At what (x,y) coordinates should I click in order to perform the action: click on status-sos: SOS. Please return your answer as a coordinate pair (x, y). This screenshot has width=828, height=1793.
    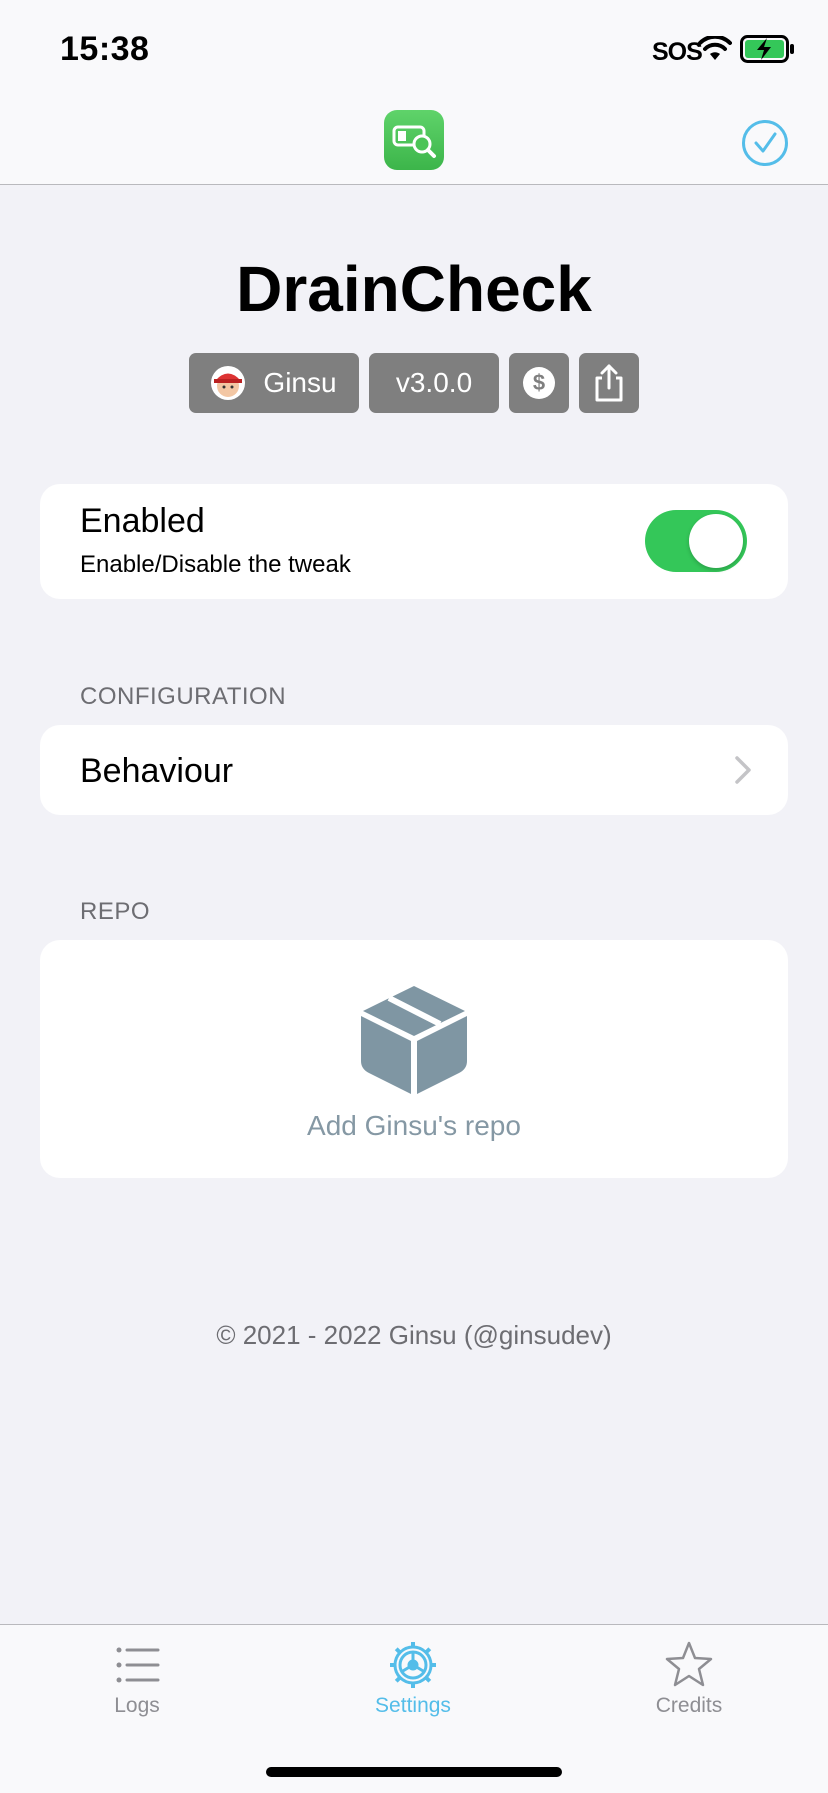
    Looking at the image, I should click on (677, 52).